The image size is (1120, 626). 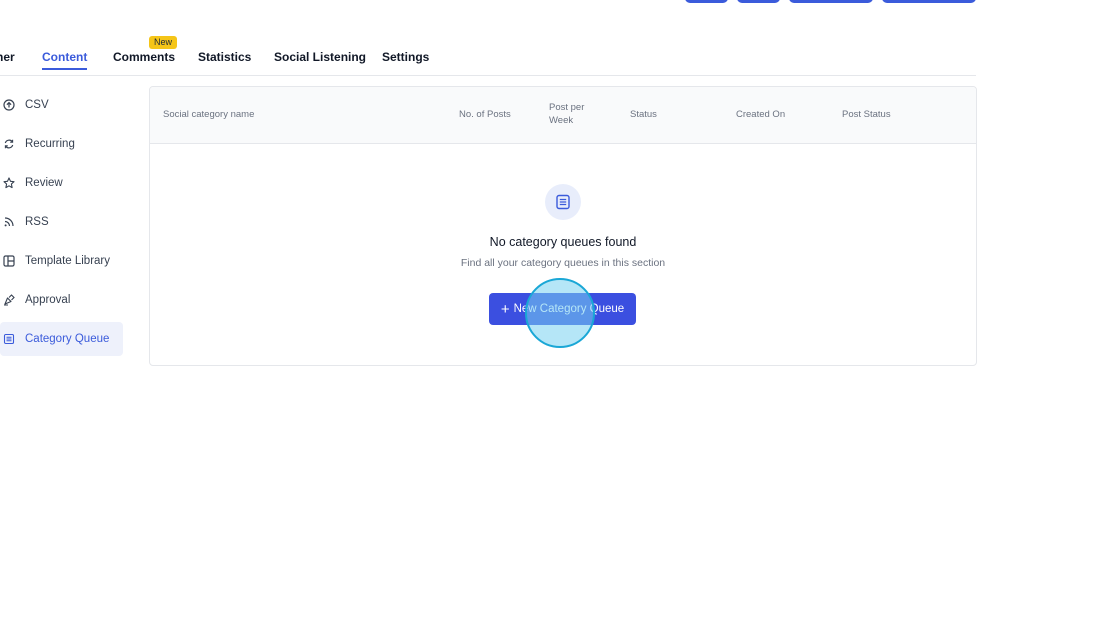 I want to click on approval-icon, so click(x=9, y=300).